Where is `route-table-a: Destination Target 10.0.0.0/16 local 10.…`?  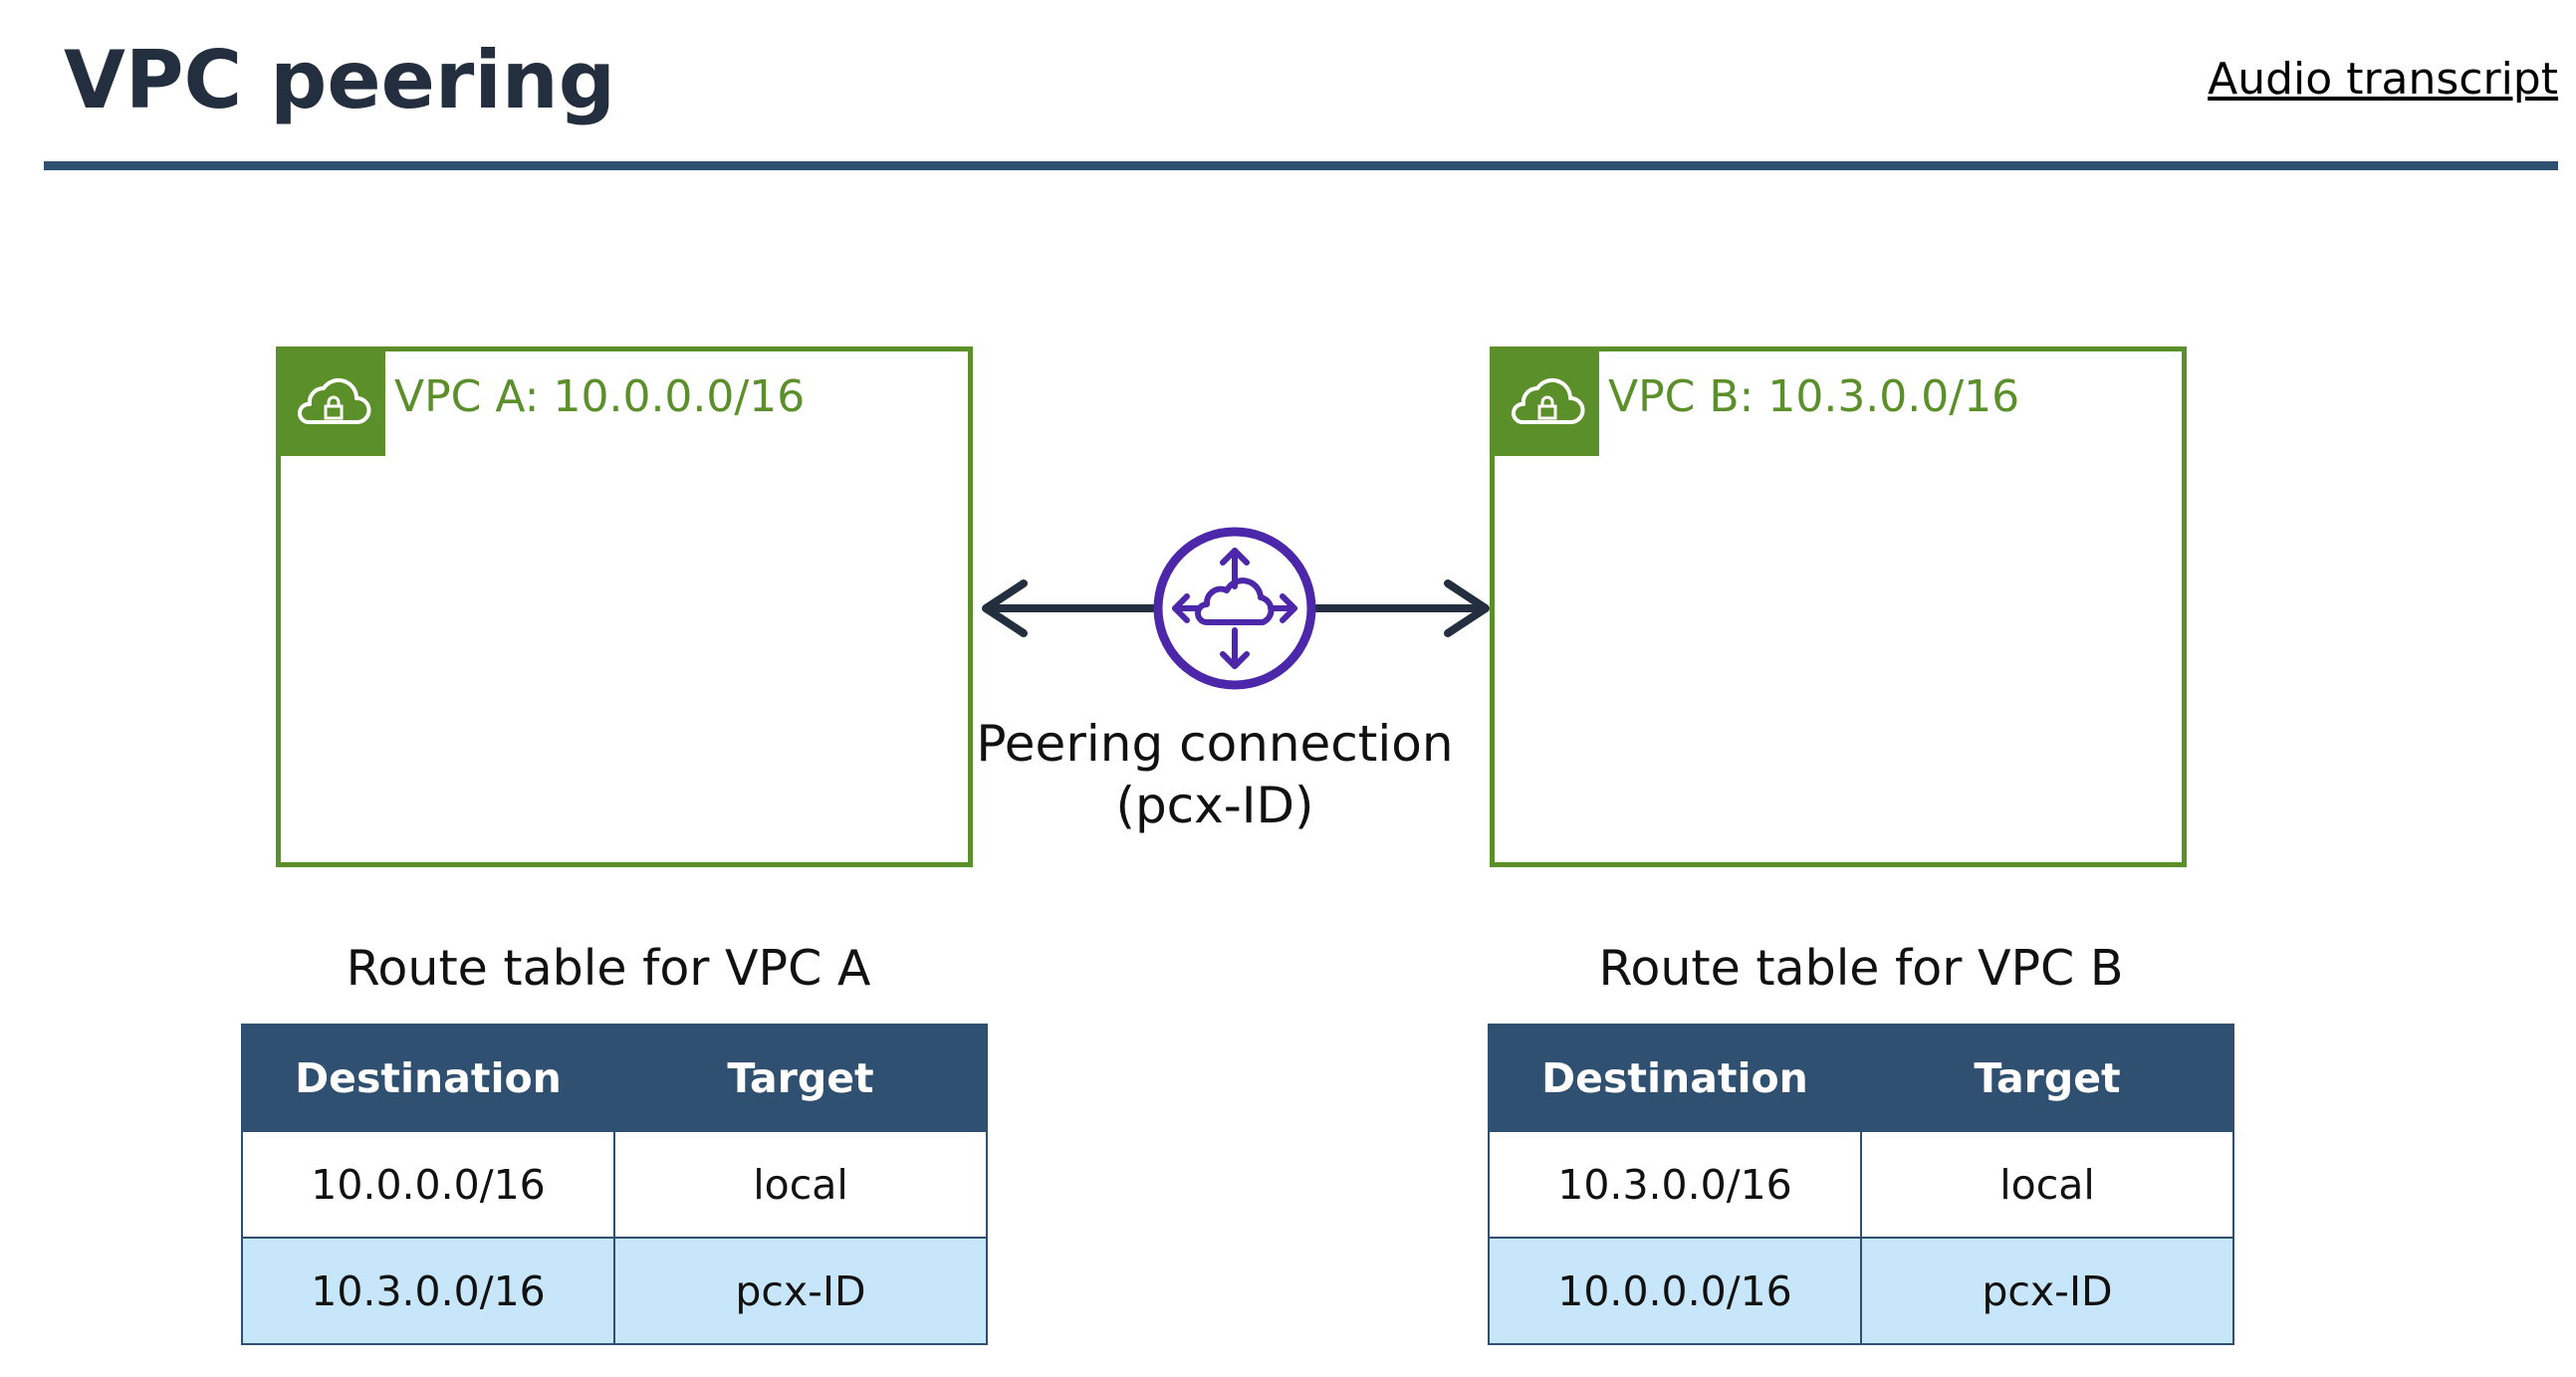 route-table-a: Destination Target 10.0.0.0/16 local 10.… is located at coordinates (614, 1185).